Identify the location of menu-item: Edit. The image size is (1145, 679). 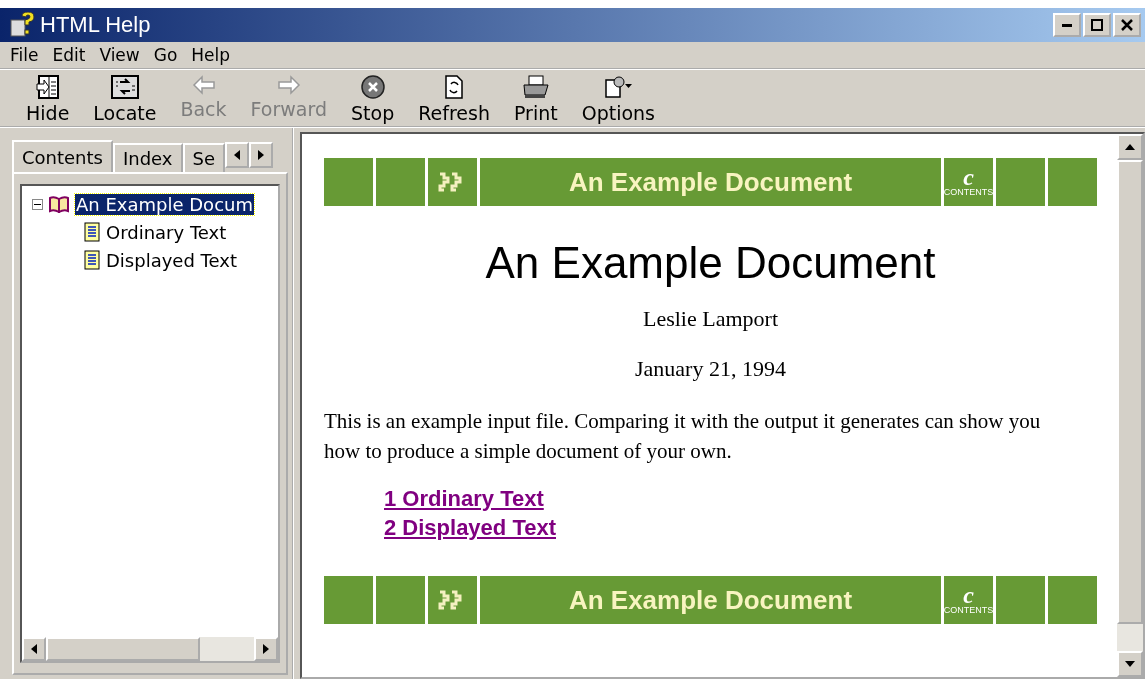
(69, 55).